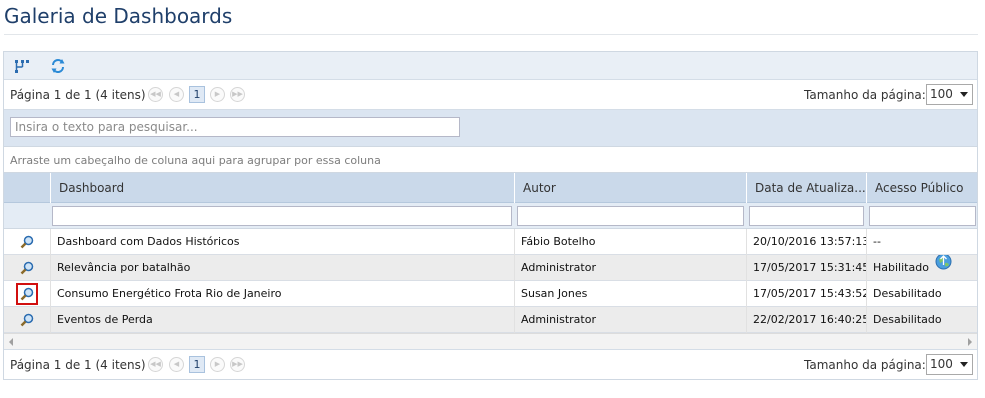 Image resolution: width=985 pixels, height=398 pixels. I want to click on filter-autor-input, so click(630, 216).